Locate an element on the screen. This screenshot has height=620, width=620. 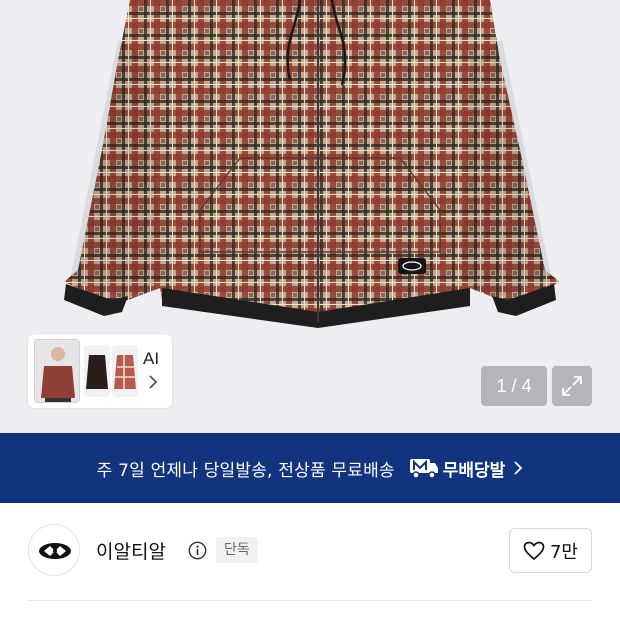
divider is located at coordinates (310, 600).